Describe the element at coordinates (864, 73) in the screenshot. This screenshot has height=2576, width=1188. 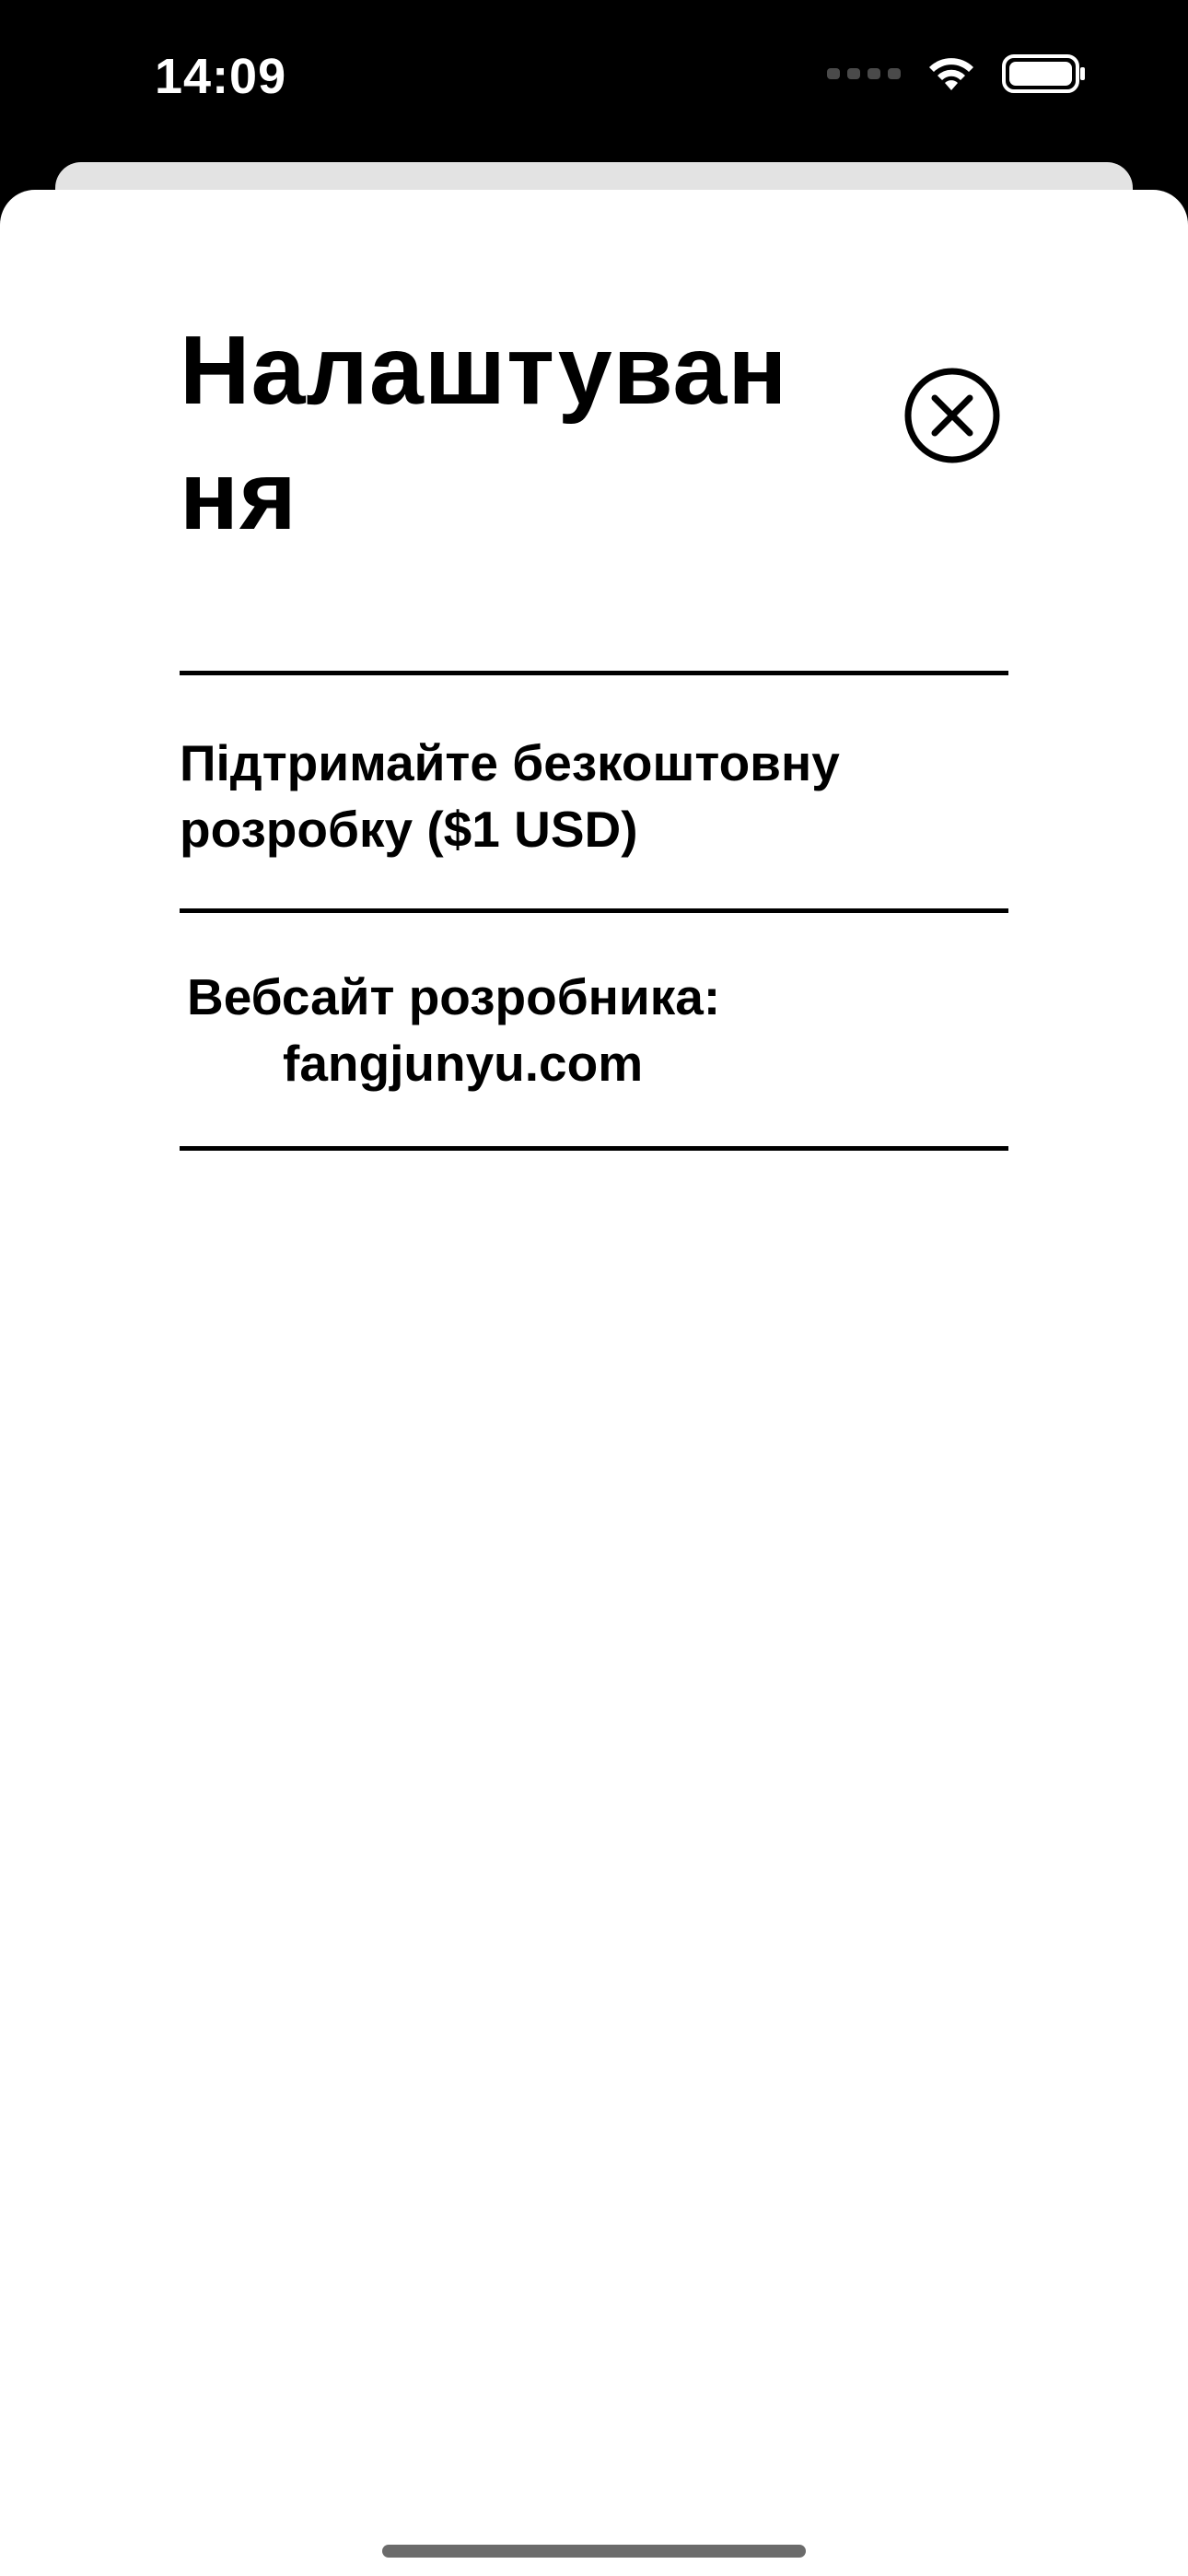
I see `cellular-signal-icon` at that location.